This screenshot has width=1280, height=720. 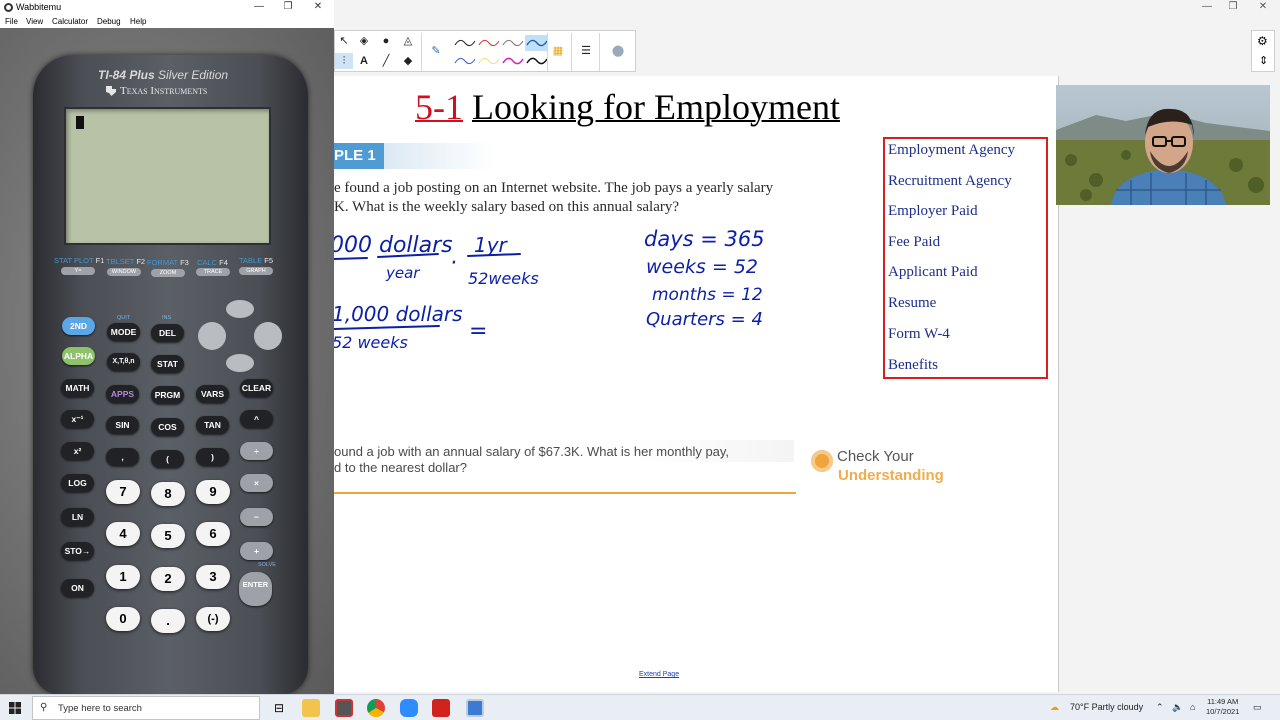 What do you see at coordinates (279, 708) in the screenshot?
I see `task-view-icon: ⊟` at bounding box center [279, 708].